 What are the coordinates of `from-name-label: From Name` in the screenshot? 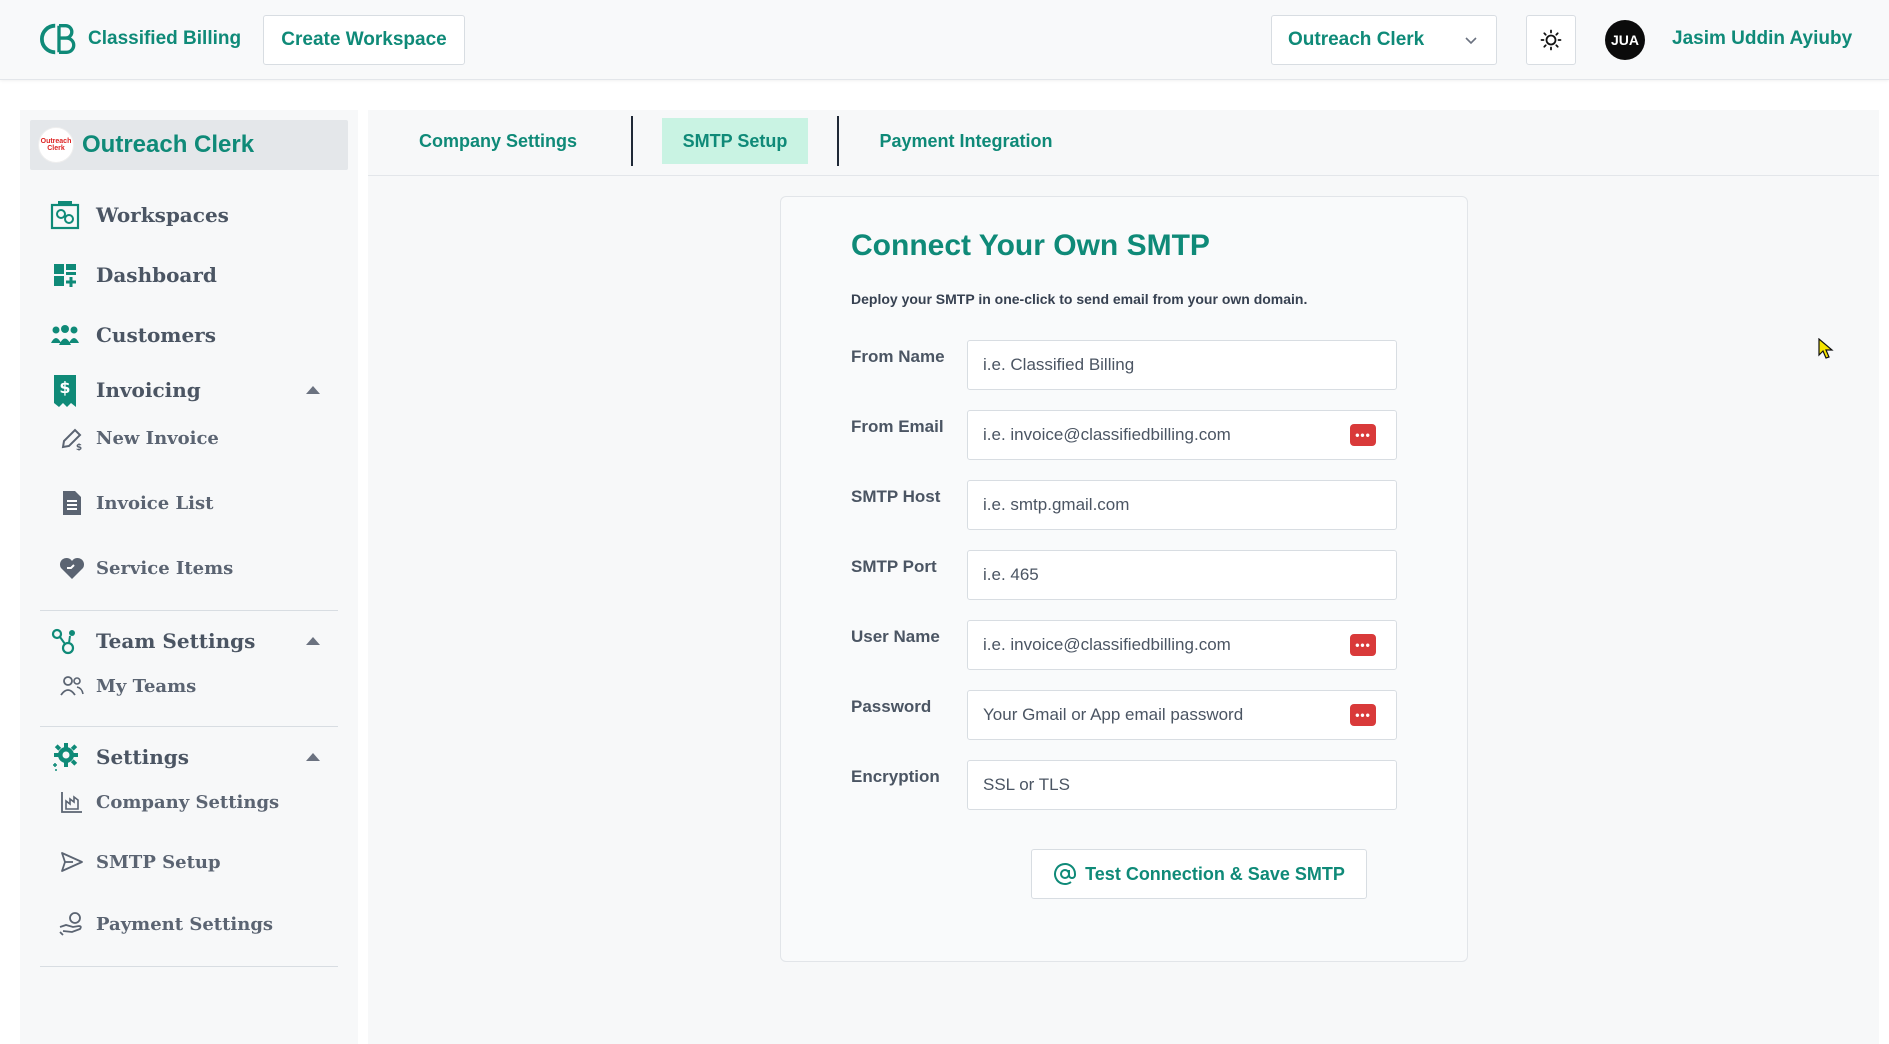 It's located at (898, 356).